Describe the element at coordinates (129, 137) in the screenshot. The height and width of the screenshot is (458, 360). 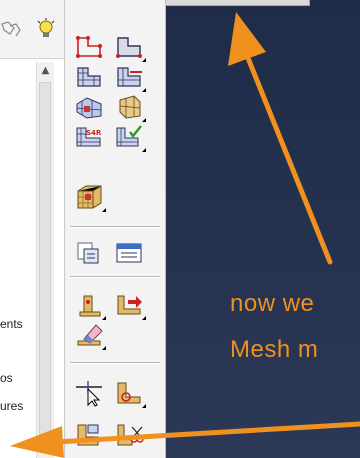
I see `verify-mesh-icon` at that location.